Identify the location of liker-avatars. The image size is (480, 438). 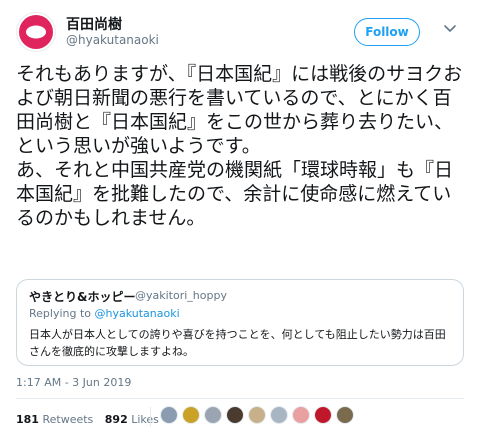
(257, 417).